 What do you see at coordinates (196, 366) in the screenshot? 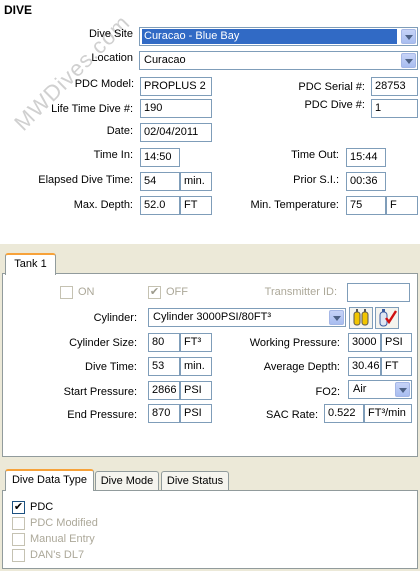
I see `dive-time-unit: min.` at bounding box center [196, 366].